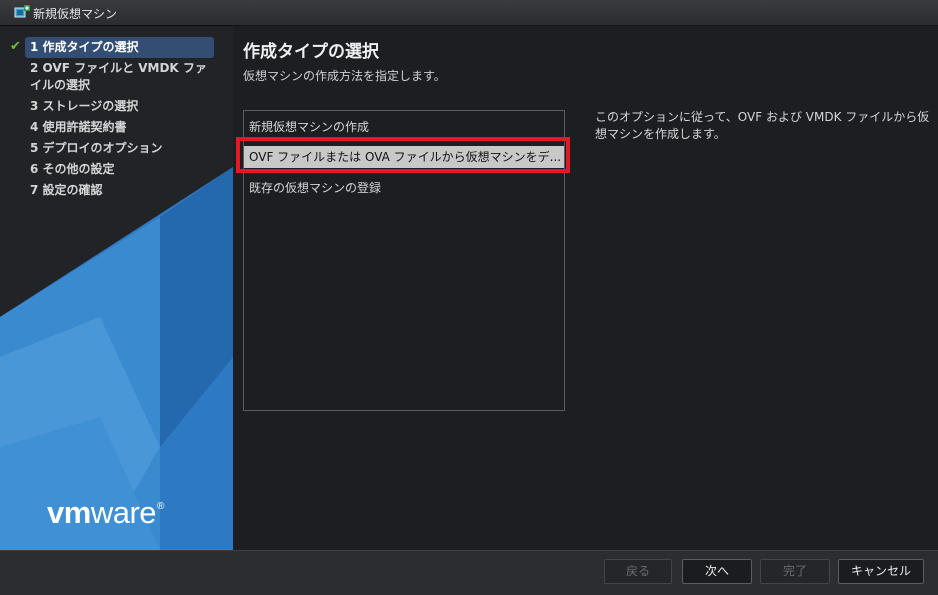 The image size is (938, 595). I want to click on option-create-new-vm: 新規仮想マシンの作成, so click(404, 127).